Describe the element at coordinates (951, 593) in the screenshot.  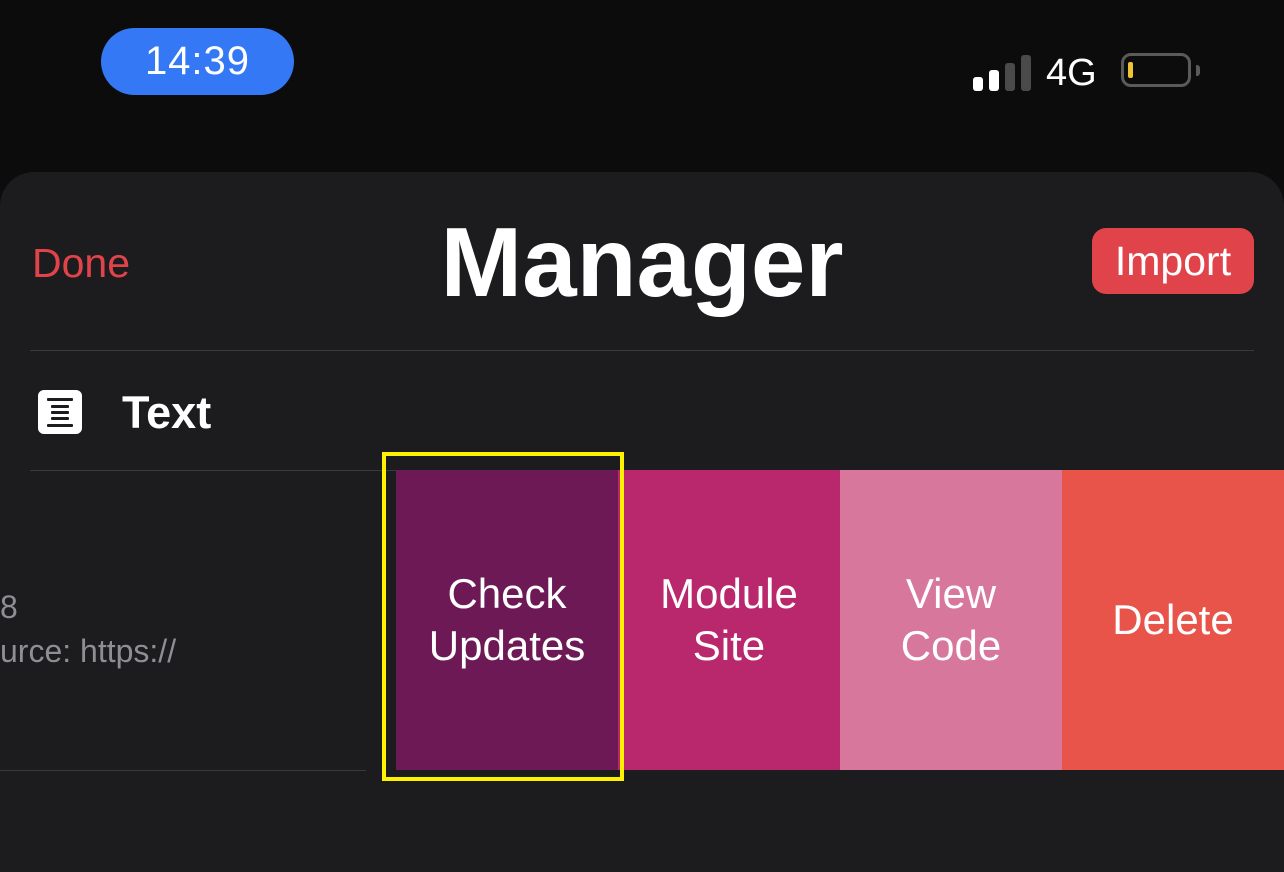
I see `action-label-line1: View` at that location.